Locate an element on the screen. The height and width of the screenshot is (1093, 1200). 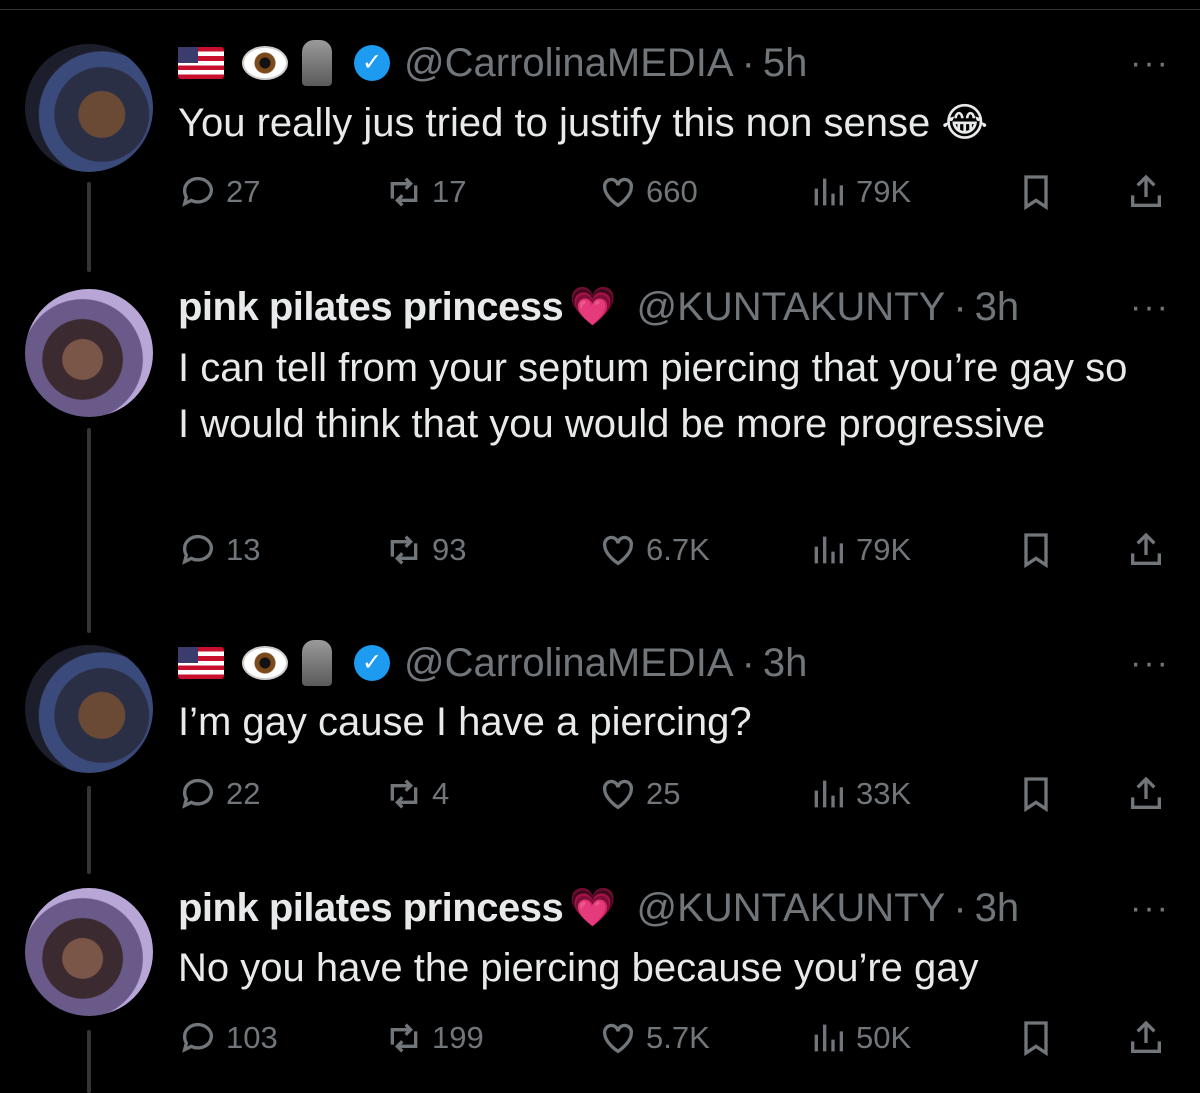
reply-button: 22 is located at coordinates (219, 794).